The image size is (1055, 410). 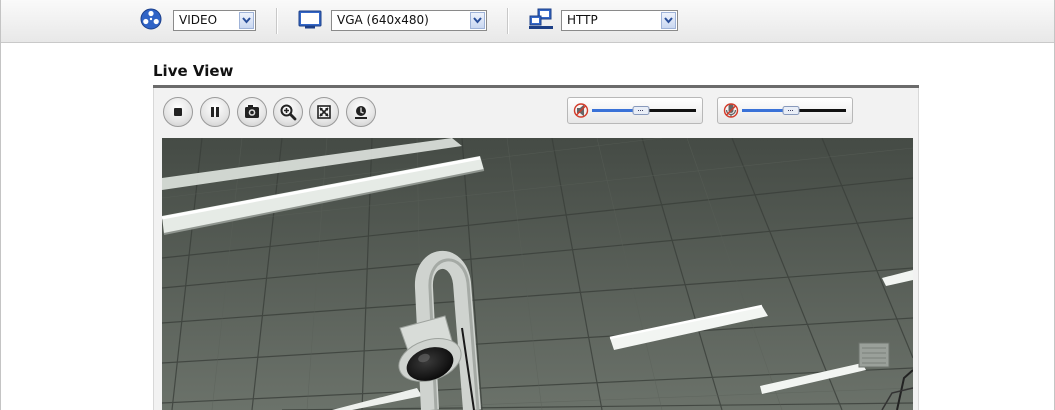 I want to click on zoom-in-icon, so click(x=288, y=112).